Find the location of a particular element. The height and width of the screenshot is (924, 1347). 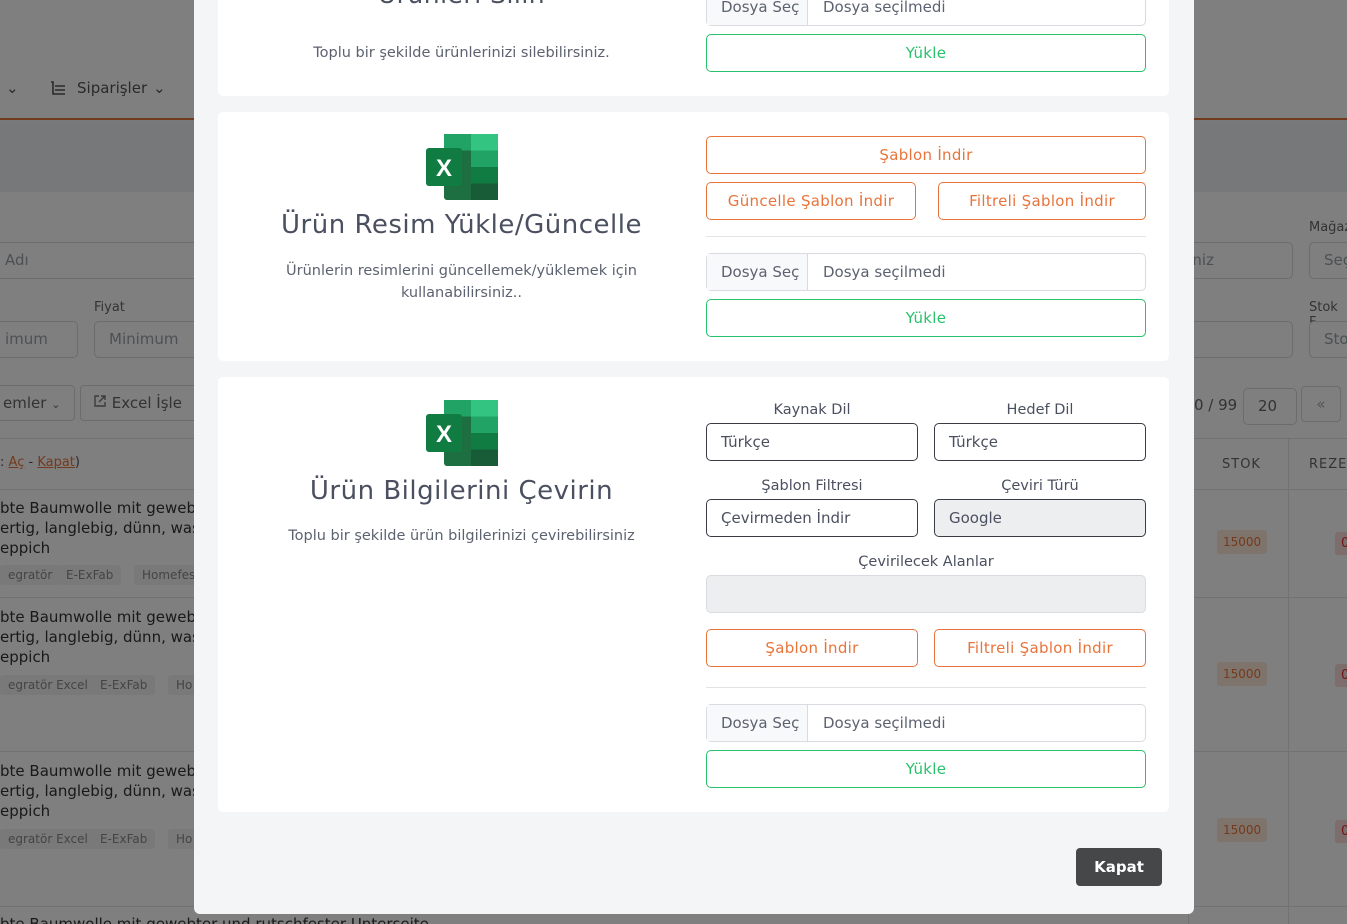

translation-type-label: Çeviri Türü is located at coordinates (1040, 486).